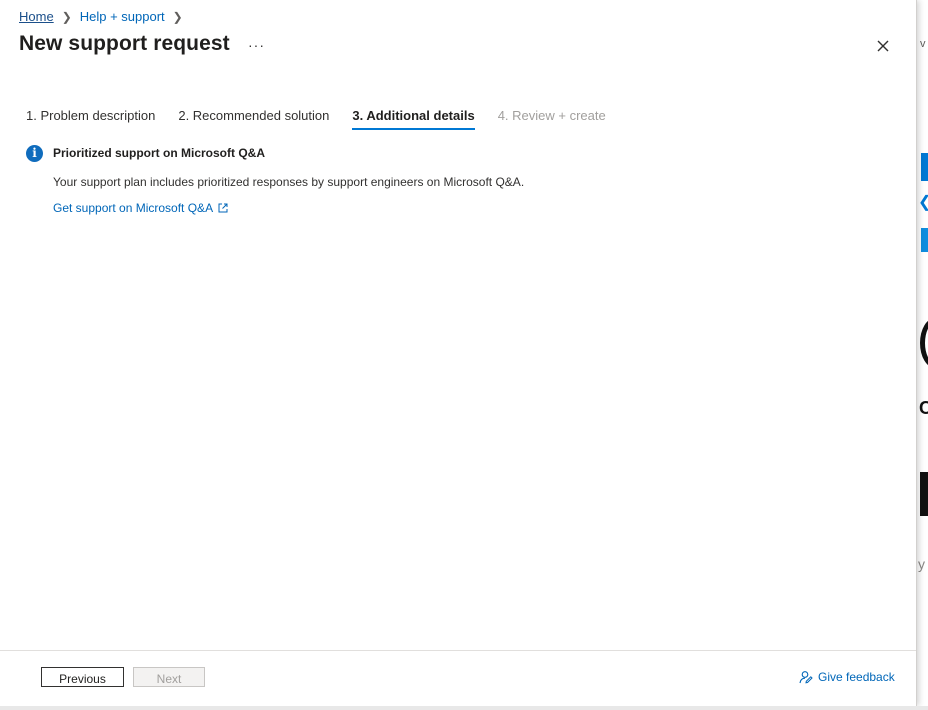 The image size is (928, 710). I want to click on give-feedback-label: Give feedback, so click(856, 677).